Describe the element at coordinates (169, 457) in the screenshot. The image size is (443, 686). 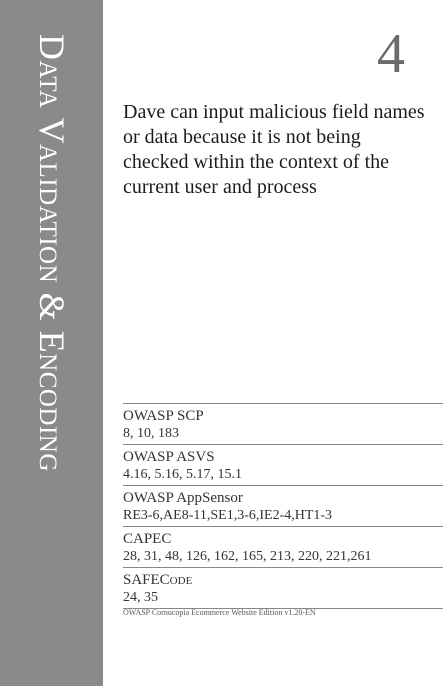
I see `reference-name: OWASP ASVS` at that location.